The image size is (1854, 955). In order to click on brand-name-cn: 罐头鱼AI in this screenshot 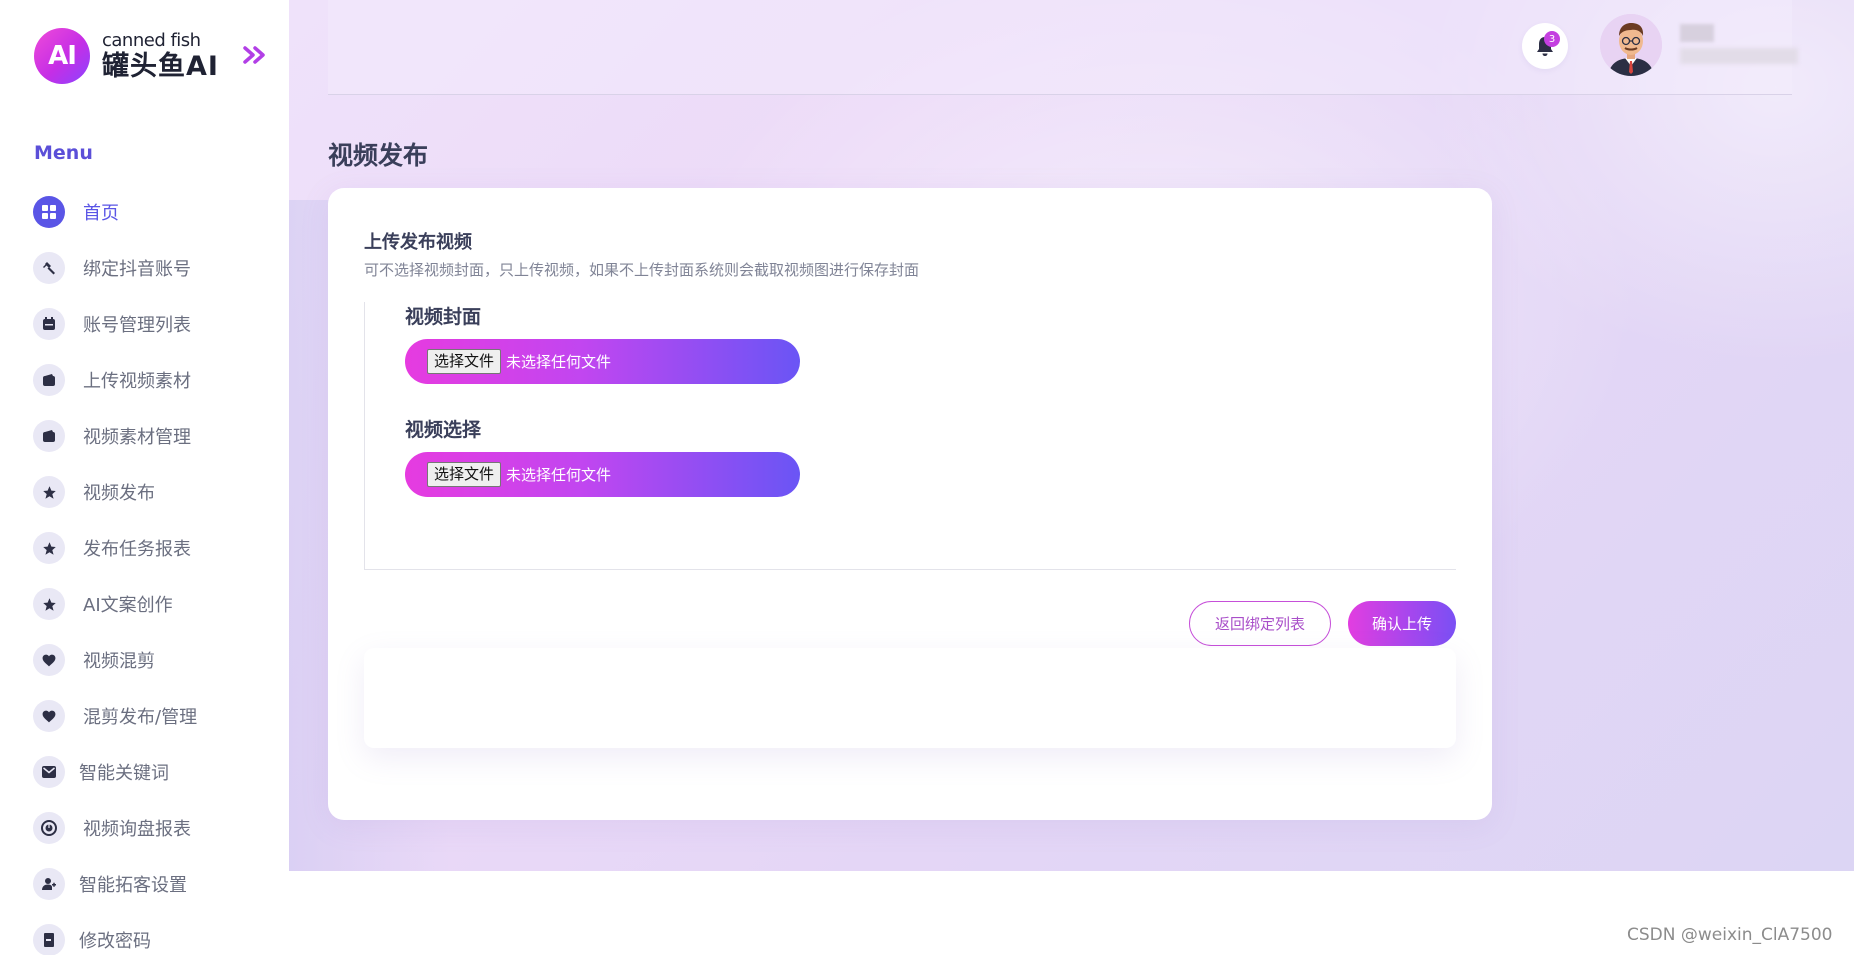, I will do `click(160, 66)`.